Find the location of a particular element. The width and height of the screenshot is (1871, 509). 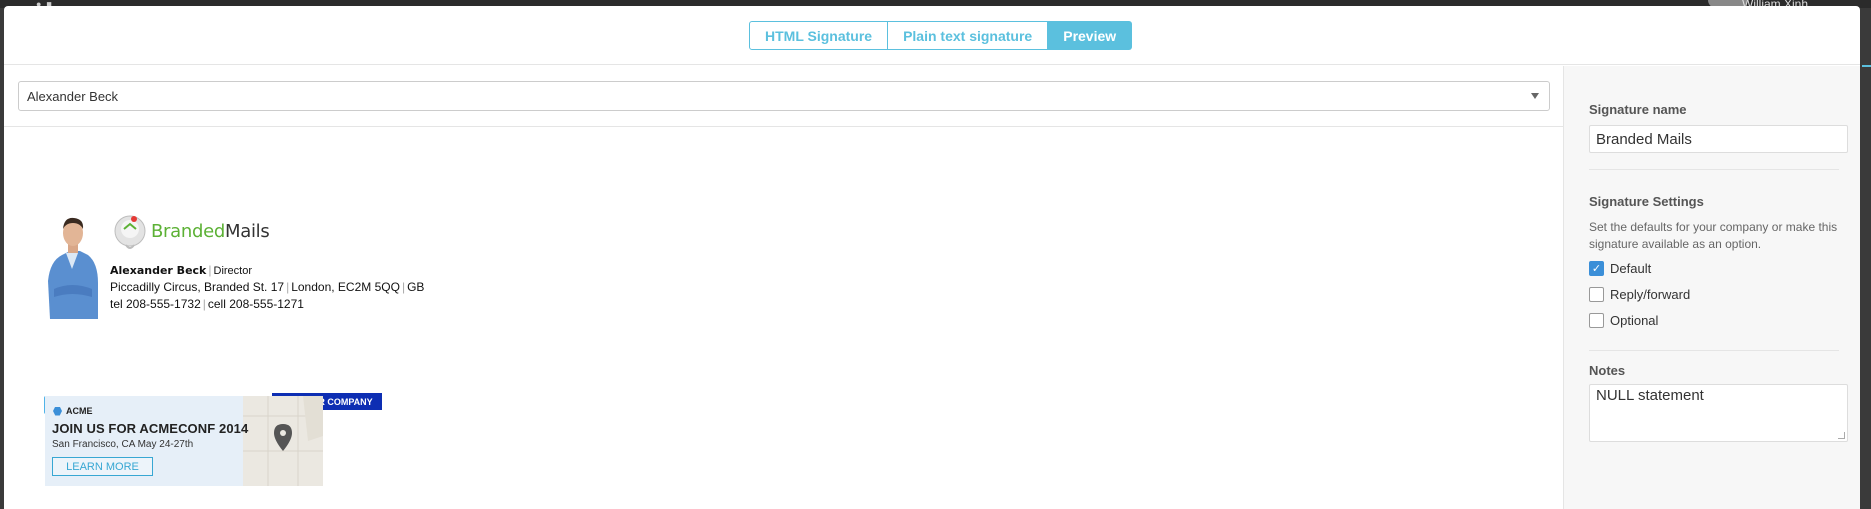

signature-name-line: Alexander Beck | Director is located at coordinates (181, 270).